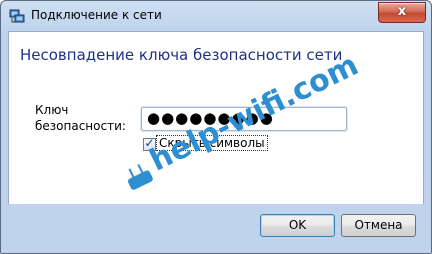 The width and height of the screenshot is (432, 254). What do you see at coordinates (378, 225) in the screenshot?
I see `cancel-button: Отмена` at bounding box center [378, 225].